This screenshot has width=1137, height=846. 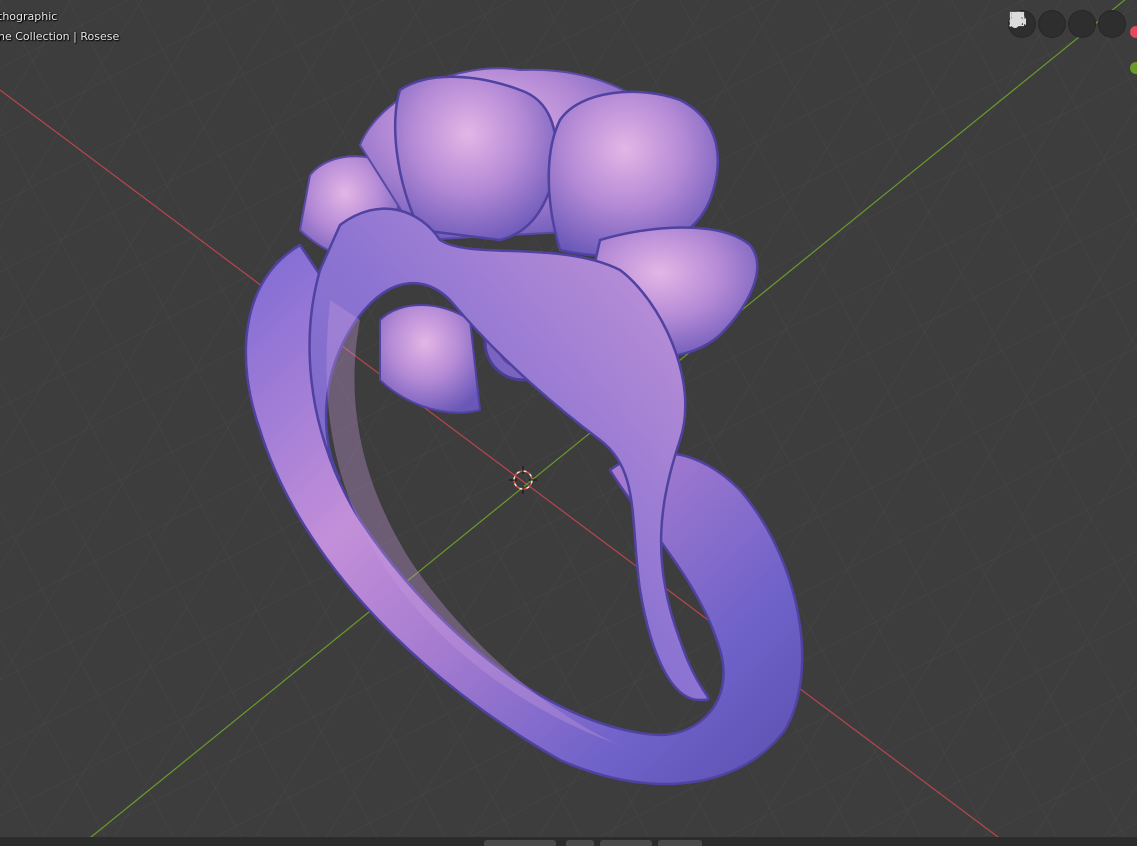 What do you see at coordinates (1133, 32) in the screenshot?
I see `gizmo-x-axis-icon` at bounding box center [1133, 32].